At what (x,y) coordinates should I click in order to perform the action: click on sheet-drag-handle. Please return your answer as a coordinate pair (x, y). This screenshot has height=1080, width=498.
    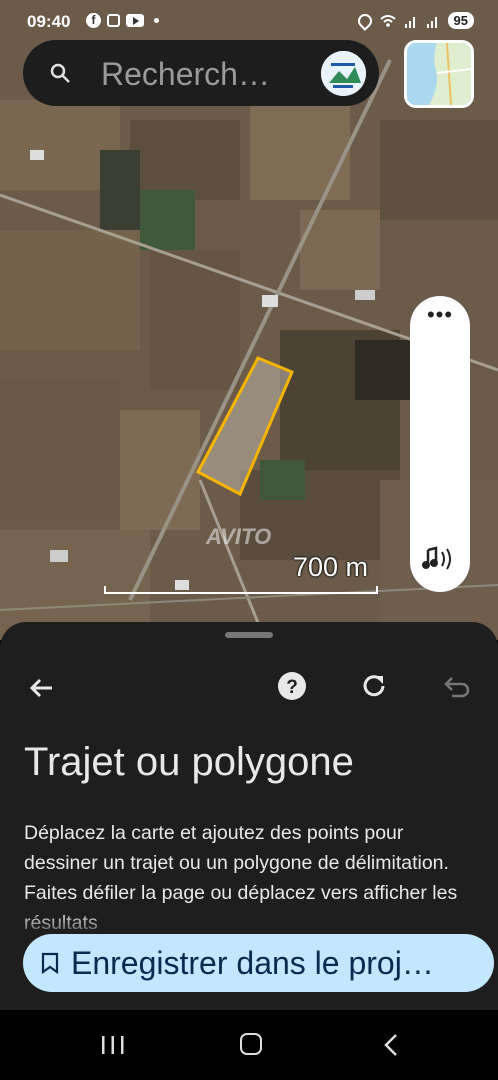
    Looking at the image, I should click on (249, 635).